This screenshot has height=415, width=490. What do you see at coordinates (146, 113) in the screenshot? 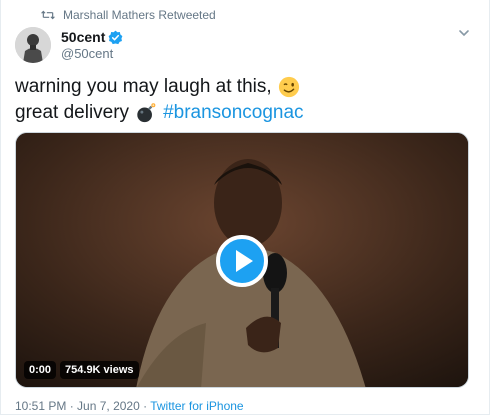
I see `bomb-icon` at bounding box center [146, 113].